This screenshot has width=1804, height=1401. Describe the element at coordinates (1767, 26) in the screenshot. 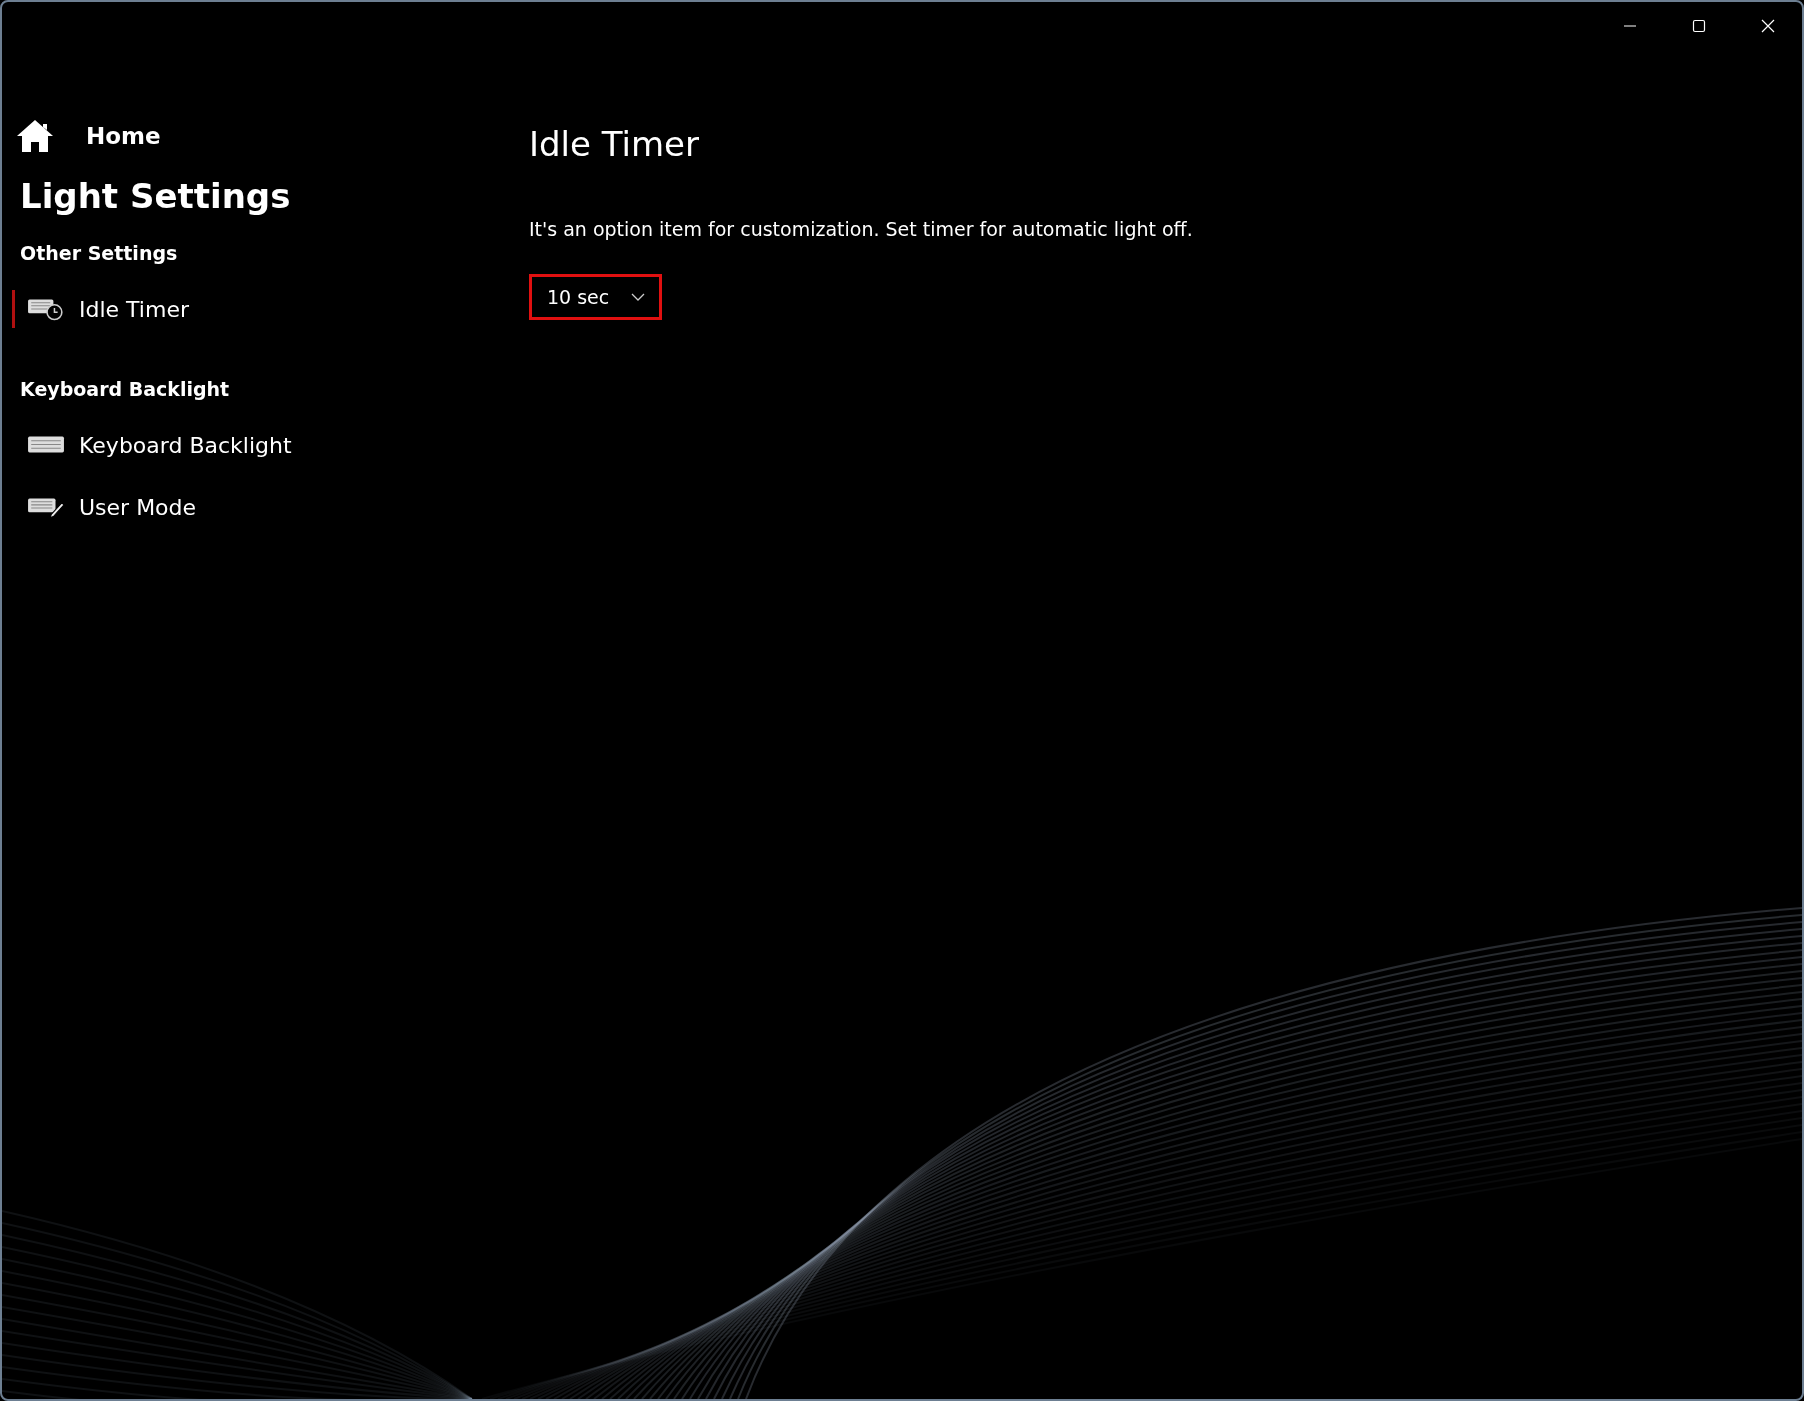

I see `close-icon` at that location.